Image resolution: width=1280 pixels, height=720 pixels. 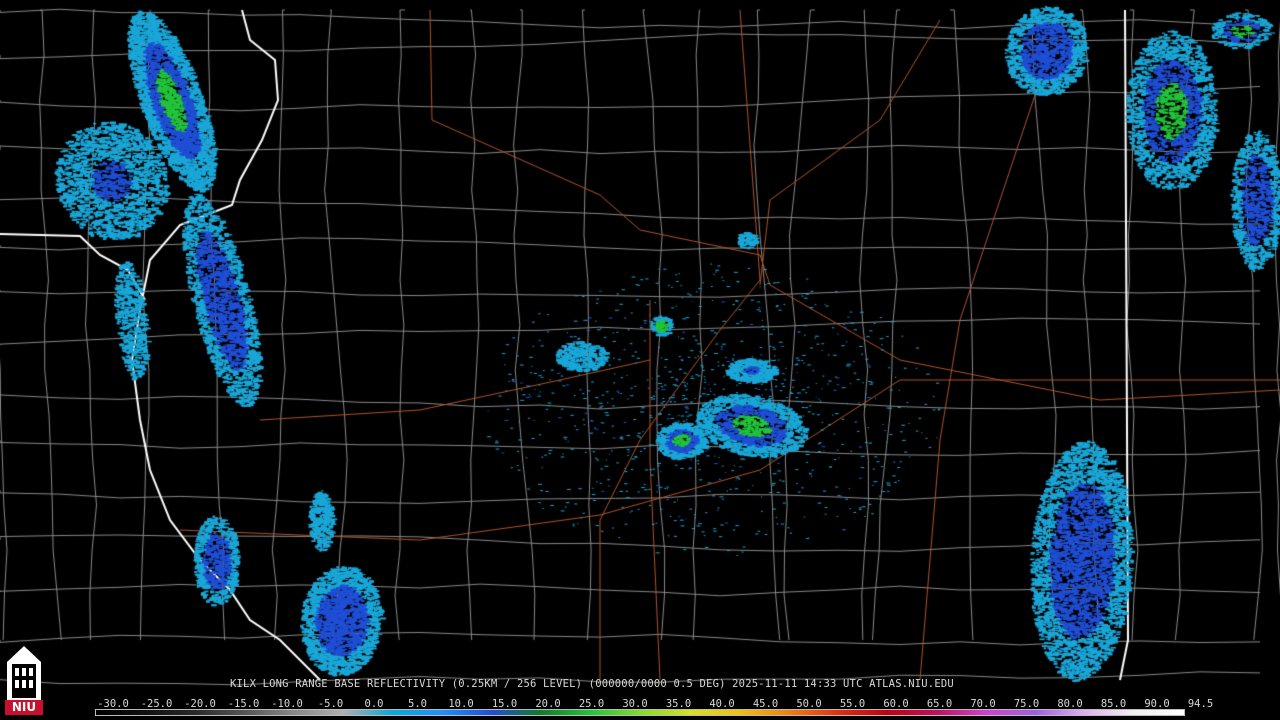 What do you see at coordinates (1200, 704) in the screenshot?
I see `legend-label: 94.5` at bounding box center [1200, 704].